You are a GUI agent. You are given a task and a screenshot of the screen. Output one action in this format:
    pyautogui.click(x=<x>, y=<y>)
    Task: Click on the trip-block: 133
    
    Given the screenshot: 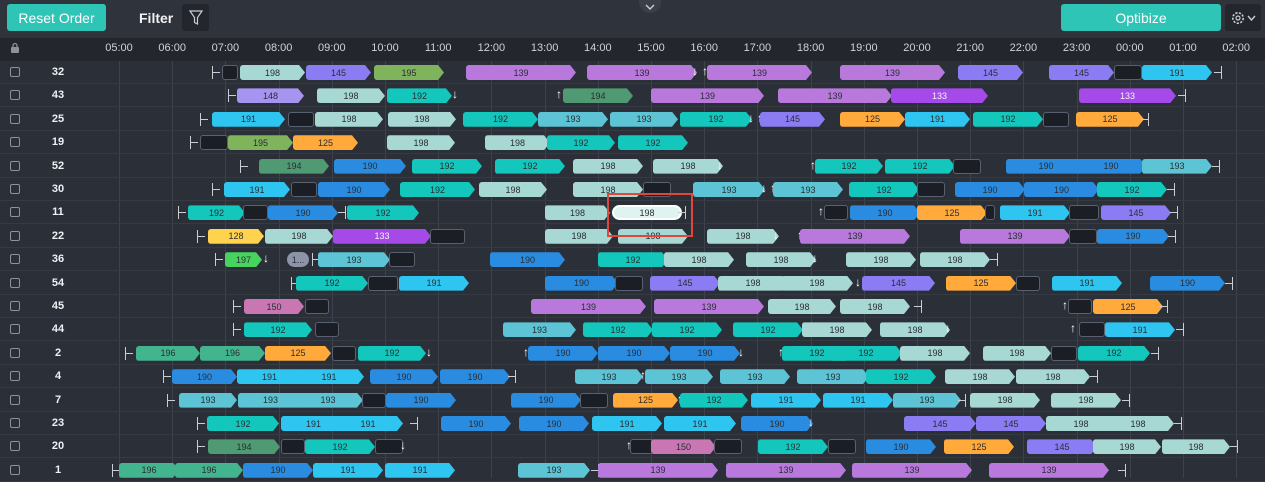 What is the action you would take?
    pyautogui.click(x=939, y=95)
    